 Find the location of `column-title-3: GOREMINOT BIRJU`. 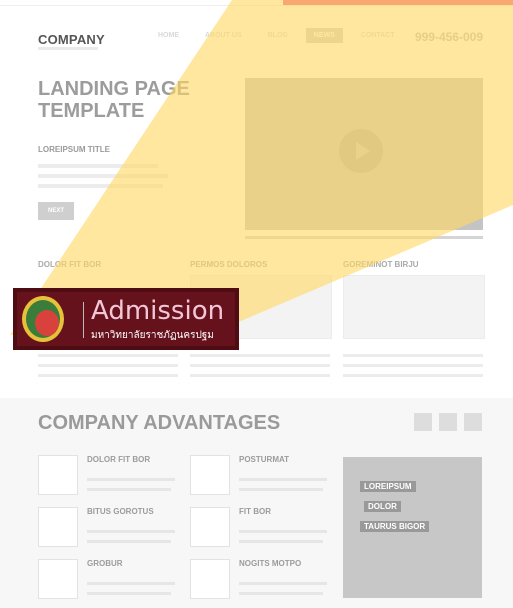

column-title-3: GOREMINOT BIRJU is located at coordinates (381, 264).